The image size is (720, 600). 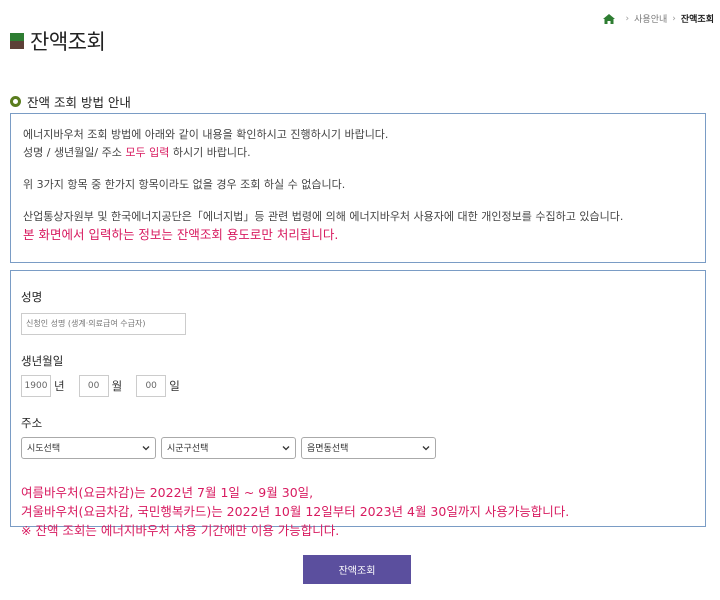 I want to click on address-row: 시도선택 시군구선택 읍면동선택, so click(x=358, y=447).